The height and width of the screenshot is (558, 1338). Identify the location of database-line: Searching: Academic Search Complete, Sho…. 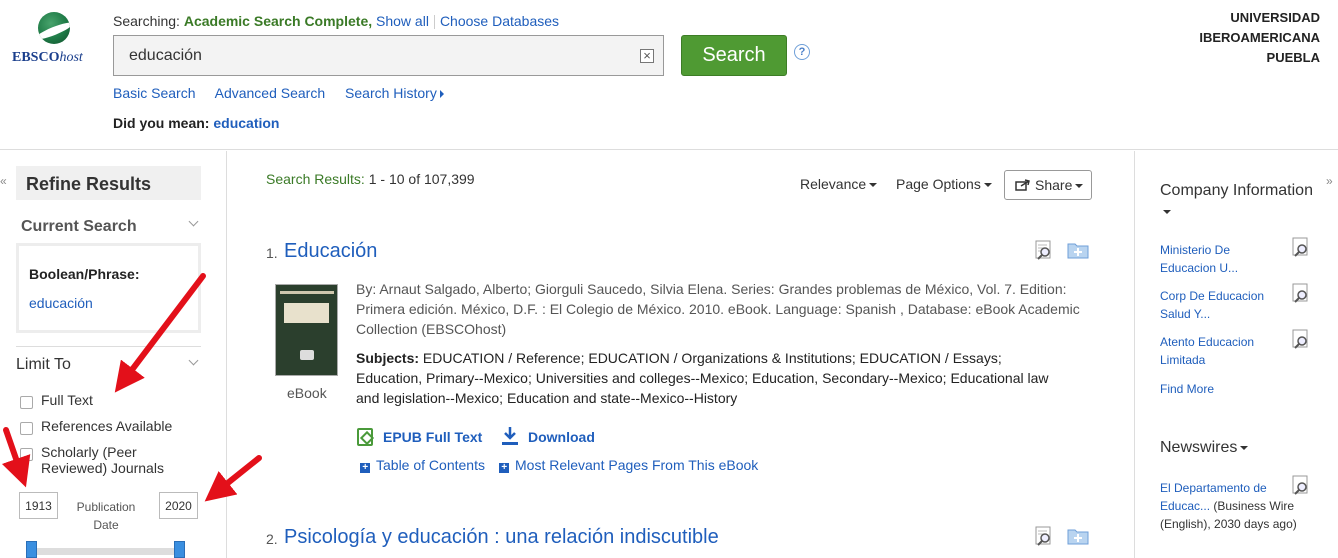
(336, 21).